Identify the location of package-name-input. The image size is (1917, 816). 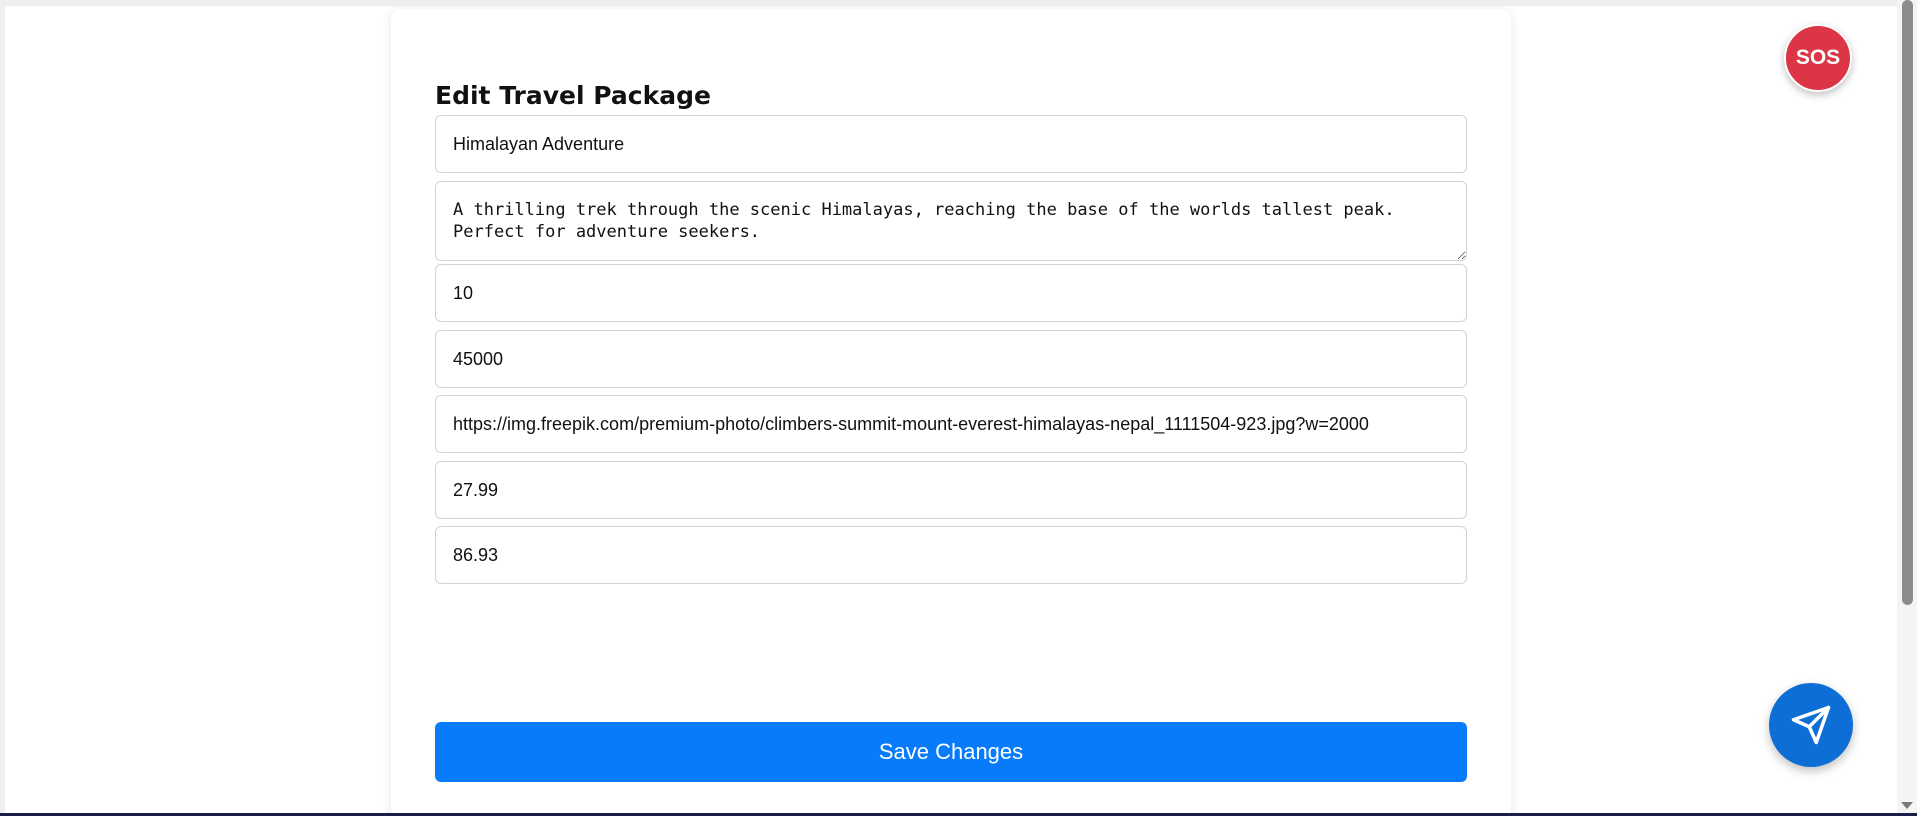
(951, 144).